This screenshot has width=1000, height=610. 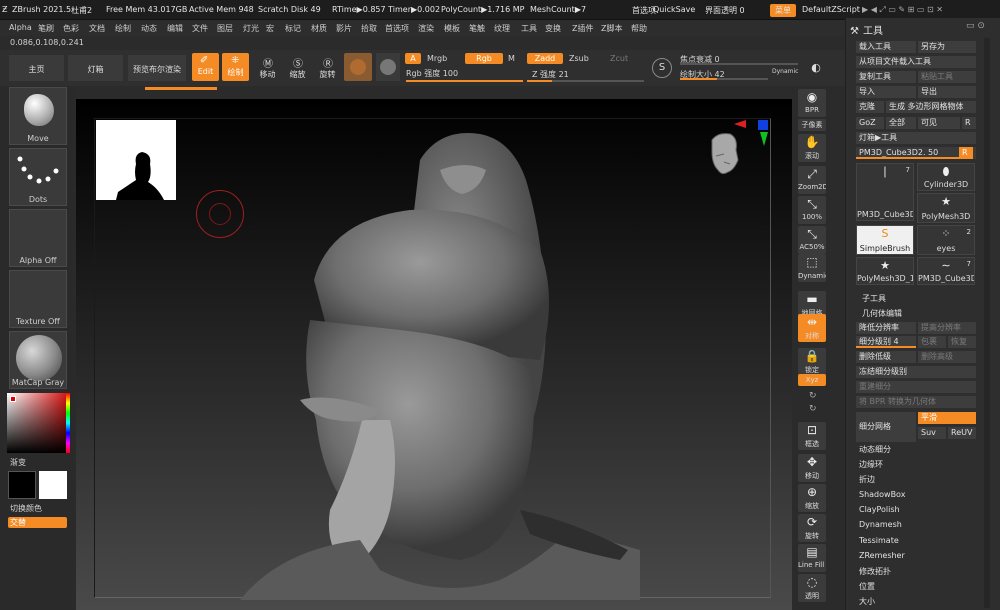 What do you see at coordinates (882, 313) in the screenshot?
I see `geometry-header: 几何体编辑` at bounding box center [882, 313].